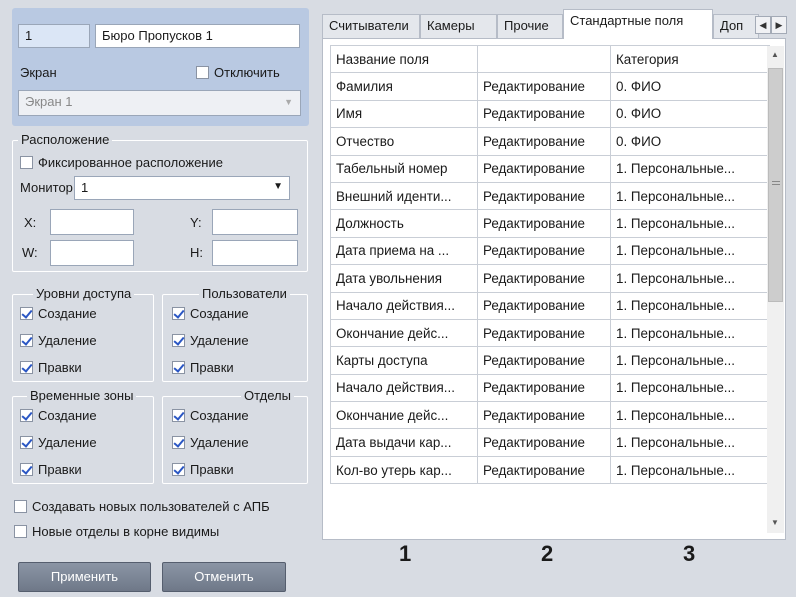 This screenshot has height=597, width=796. I want to click on monitor-select: 1 ▼, so click(182, 188).